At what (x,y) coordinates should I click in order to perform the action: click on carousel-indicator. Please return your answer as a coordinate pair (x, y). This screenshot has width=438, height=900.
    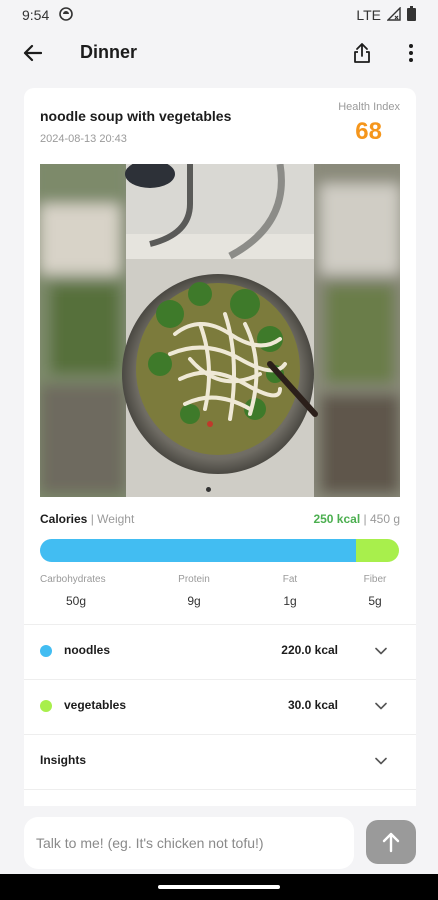
    Looking at the image, I should click on (208, 489).